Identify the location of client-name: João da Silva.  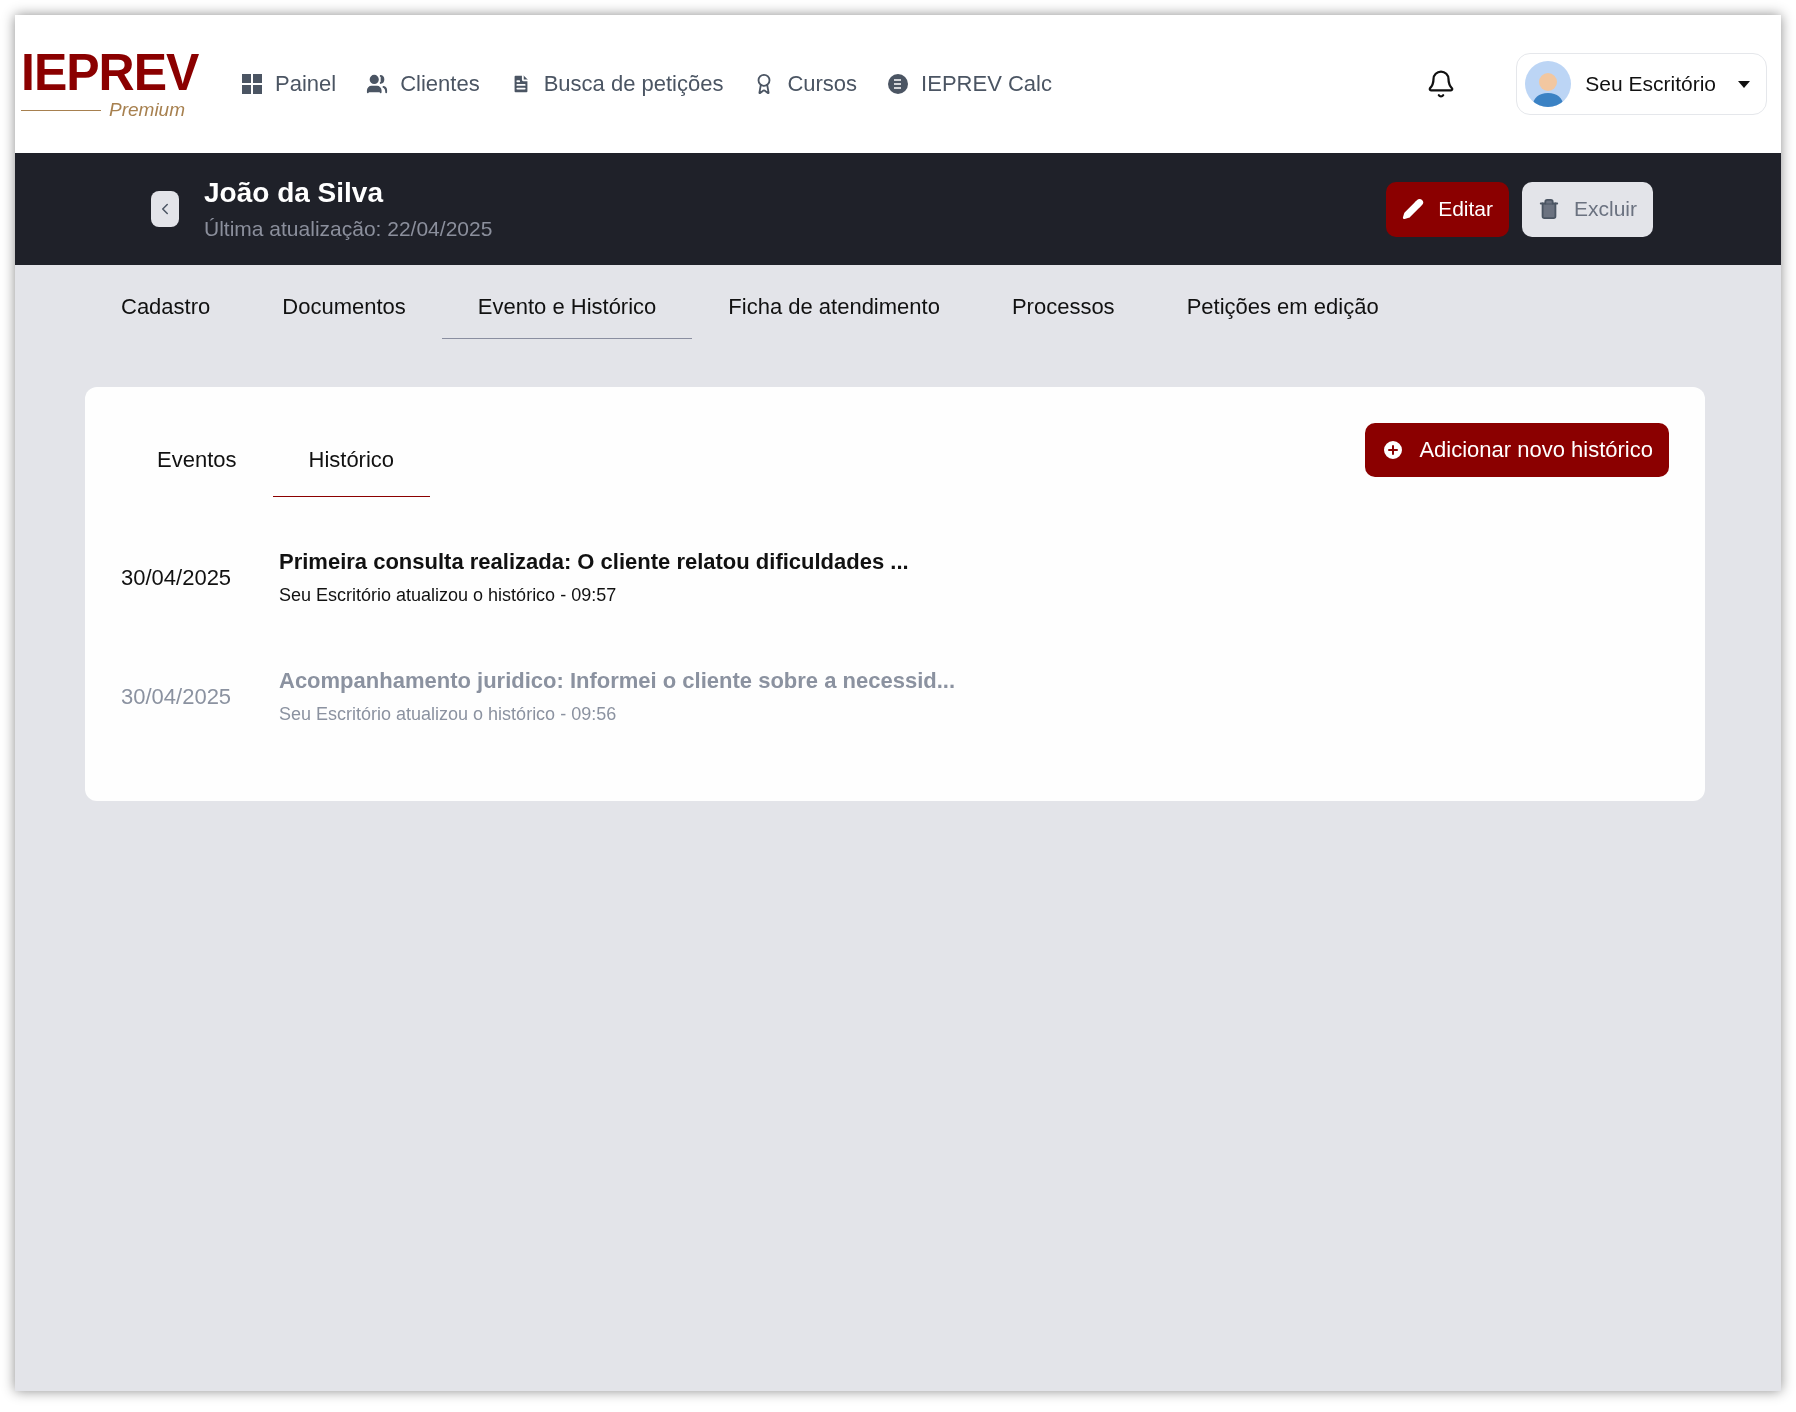
(294, 193).